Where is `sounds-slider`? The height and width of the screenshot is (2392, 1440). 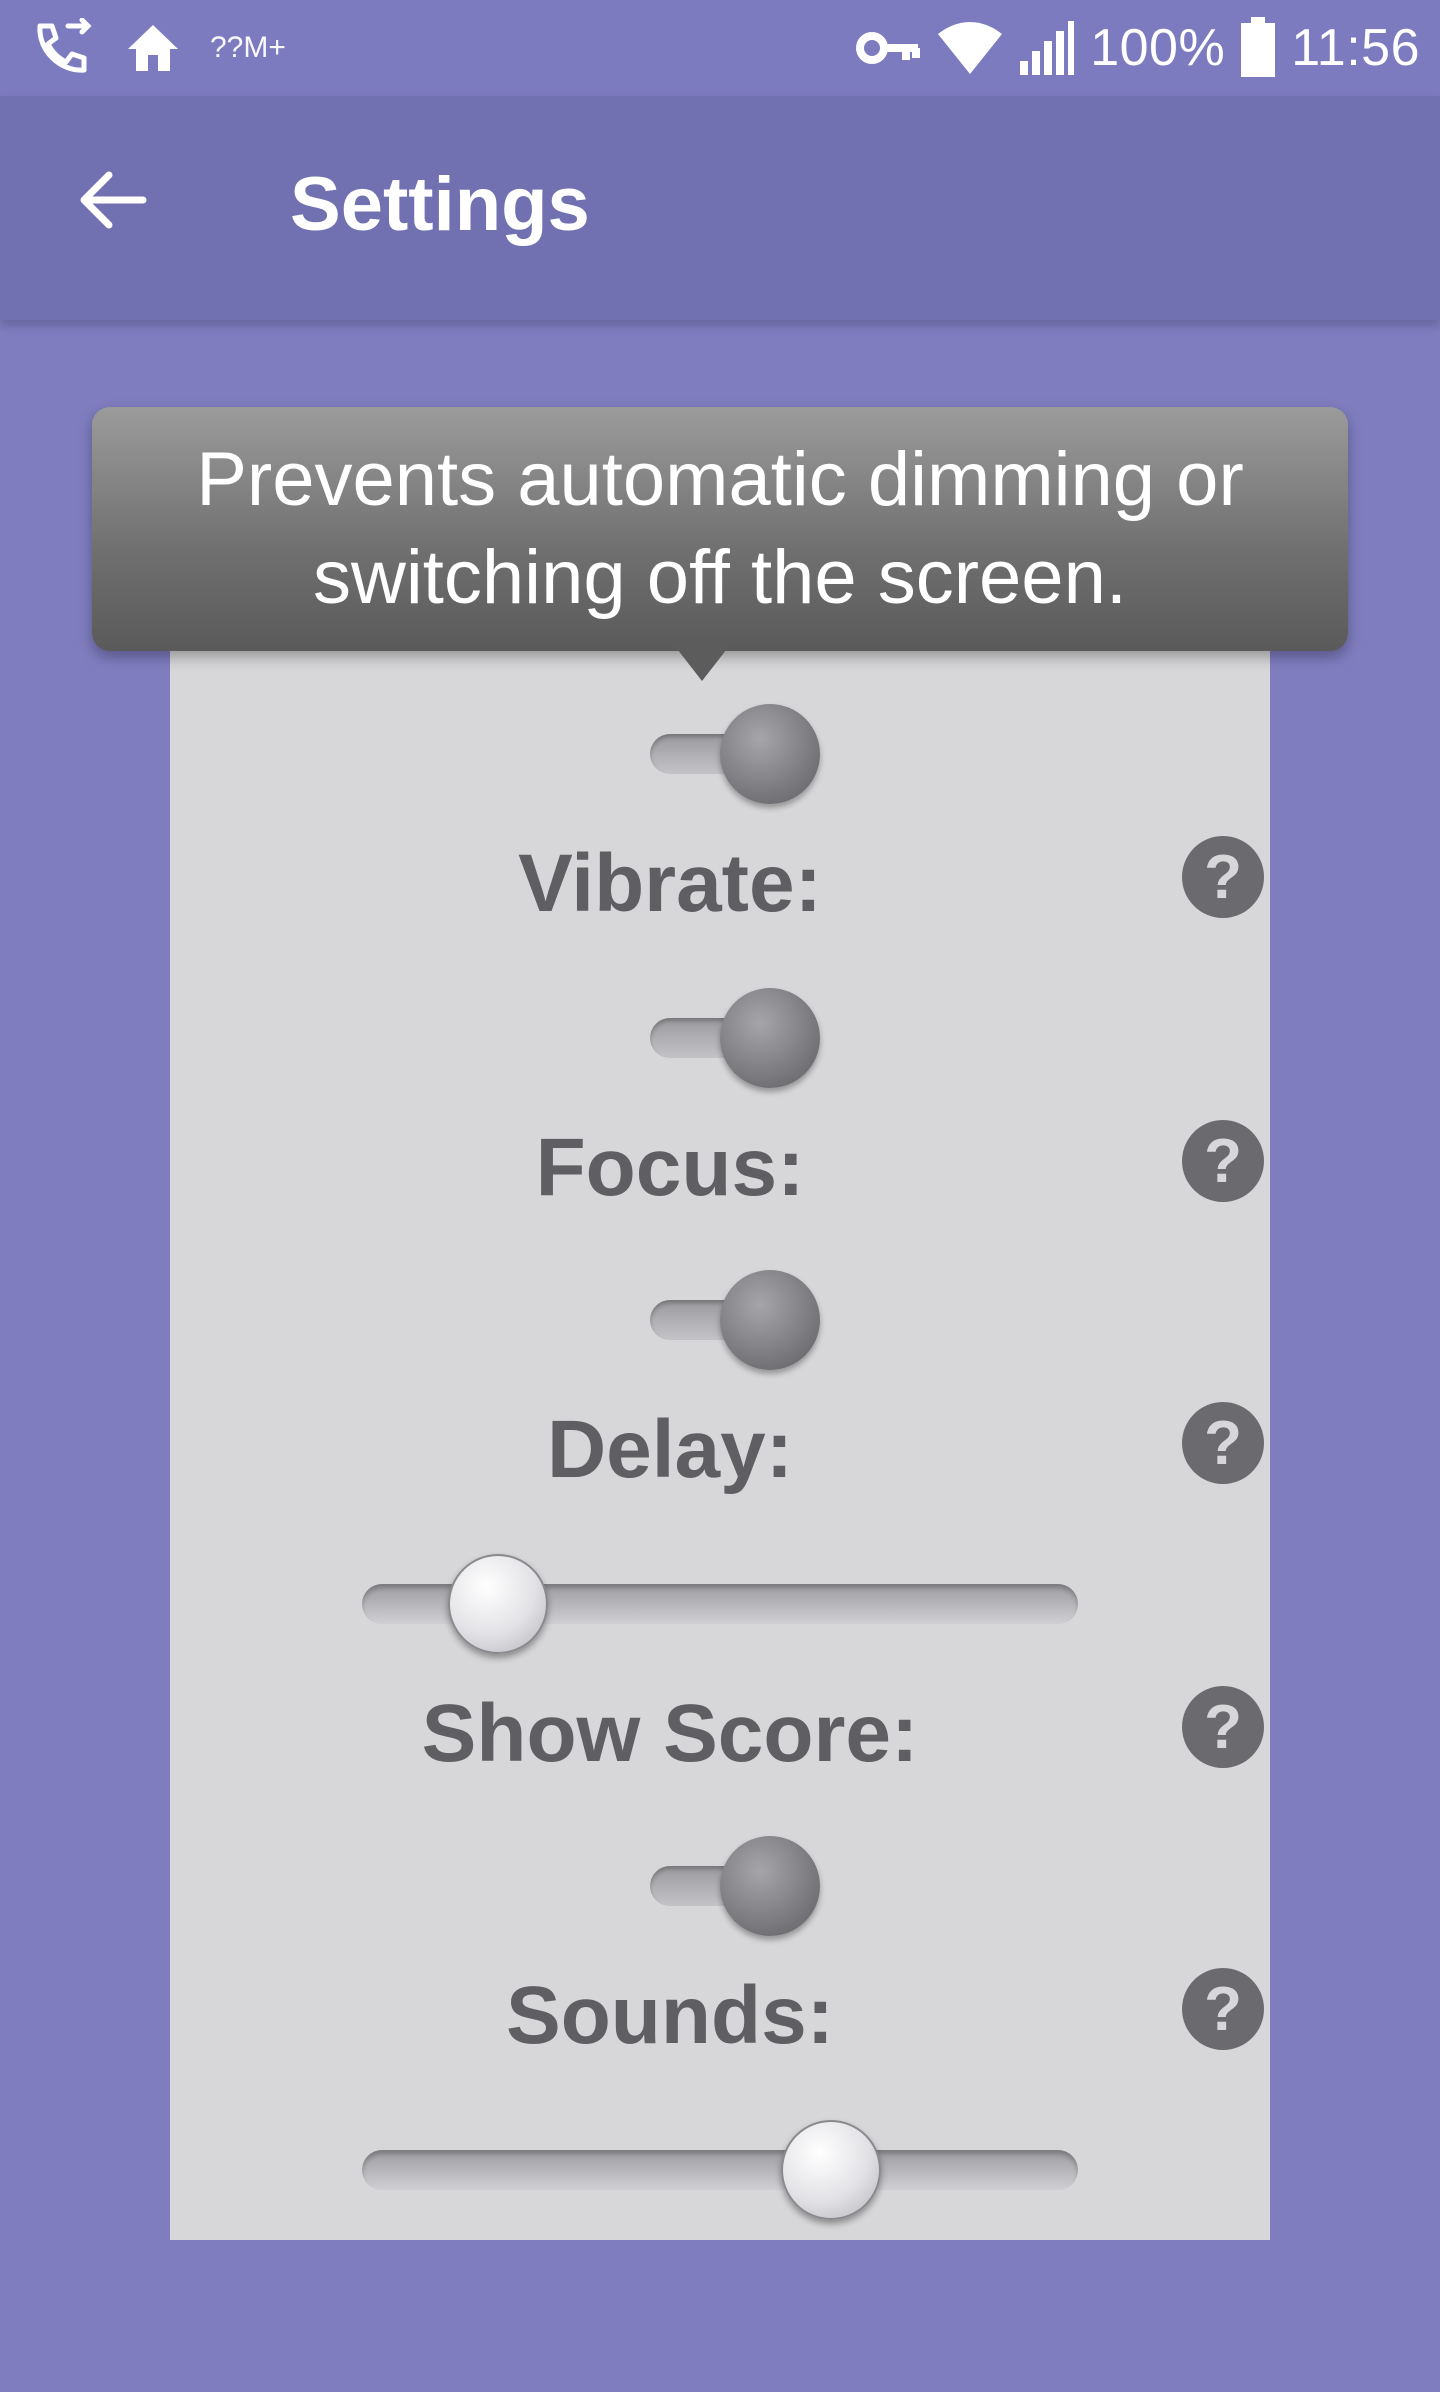 sounds-slider is located at coordinates (720, 2170).